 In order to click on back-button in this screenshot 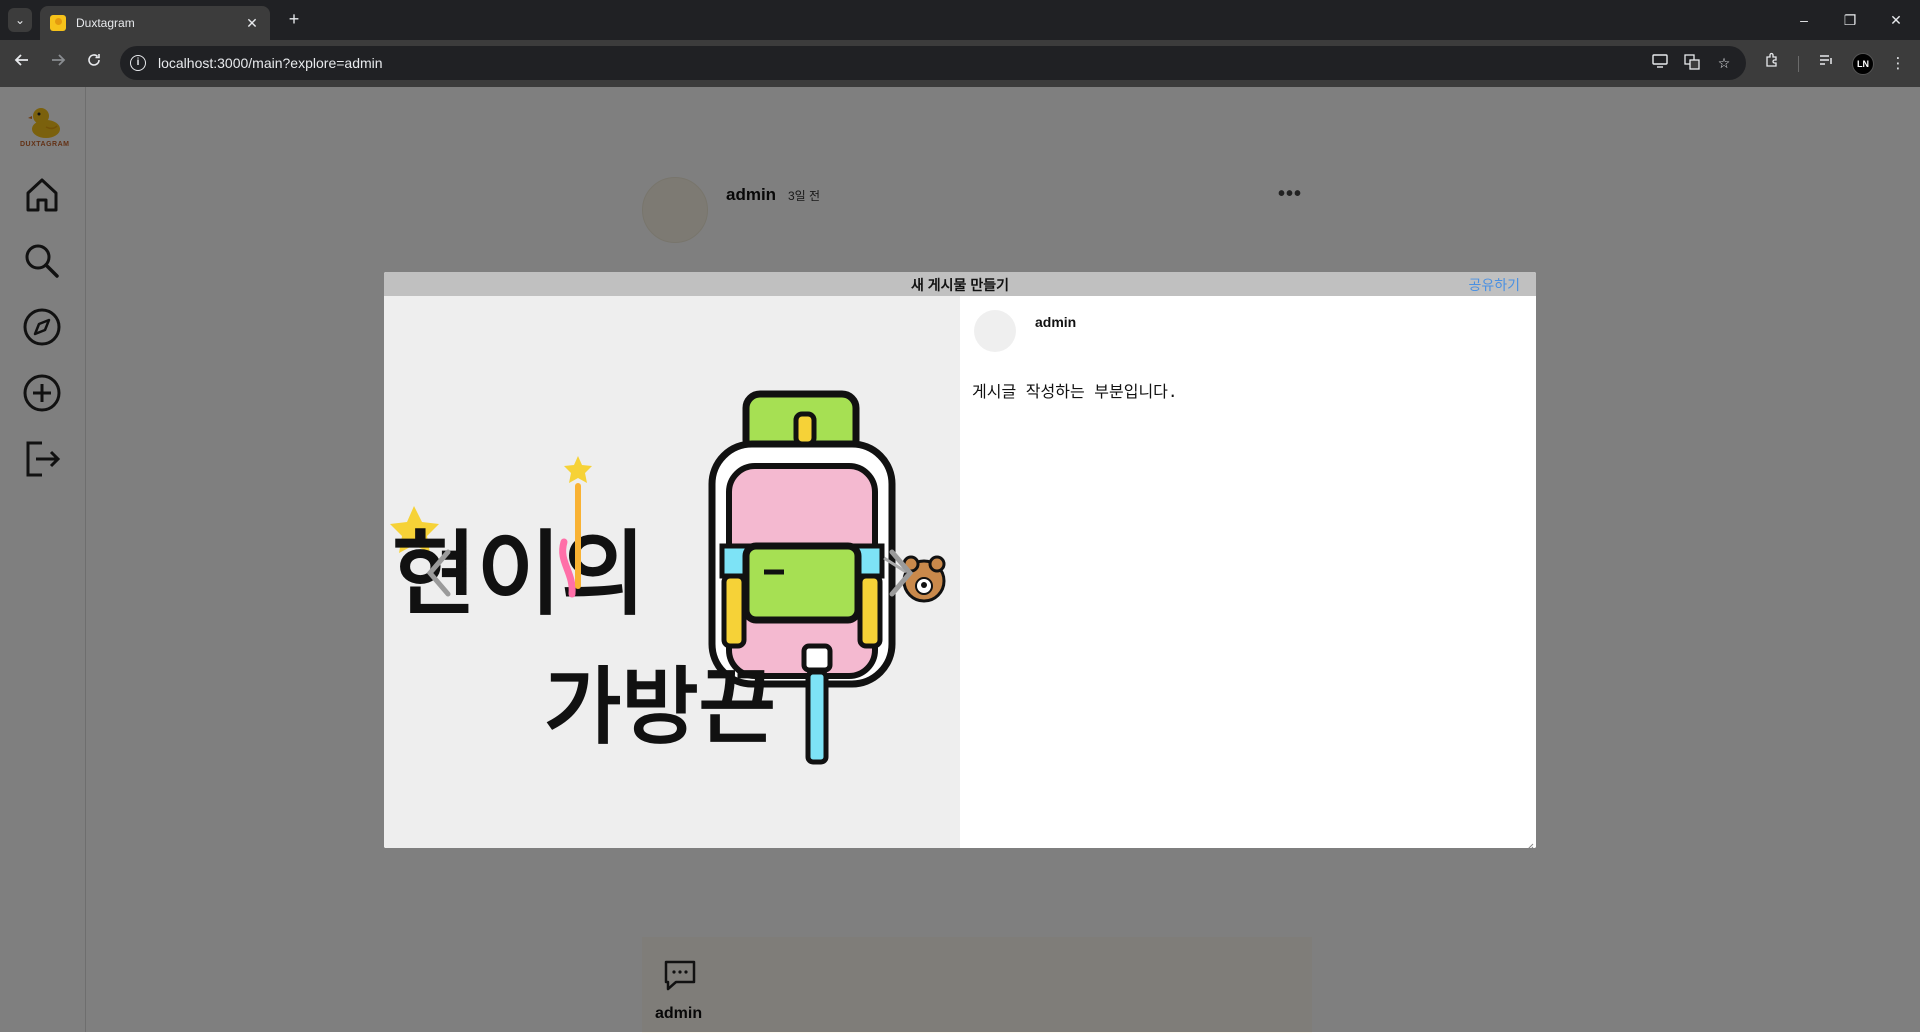, I will do `click(22, 64)`.